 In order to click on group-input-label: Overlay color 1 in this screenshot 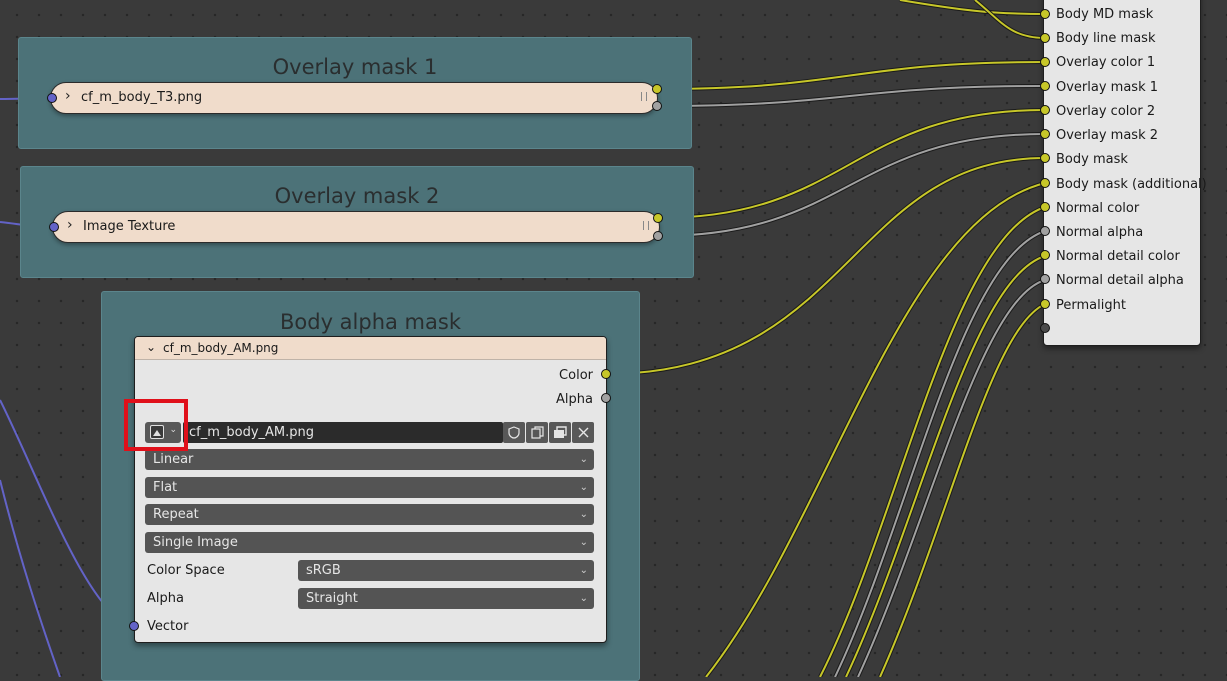, I will do `click(1106, 62)`.